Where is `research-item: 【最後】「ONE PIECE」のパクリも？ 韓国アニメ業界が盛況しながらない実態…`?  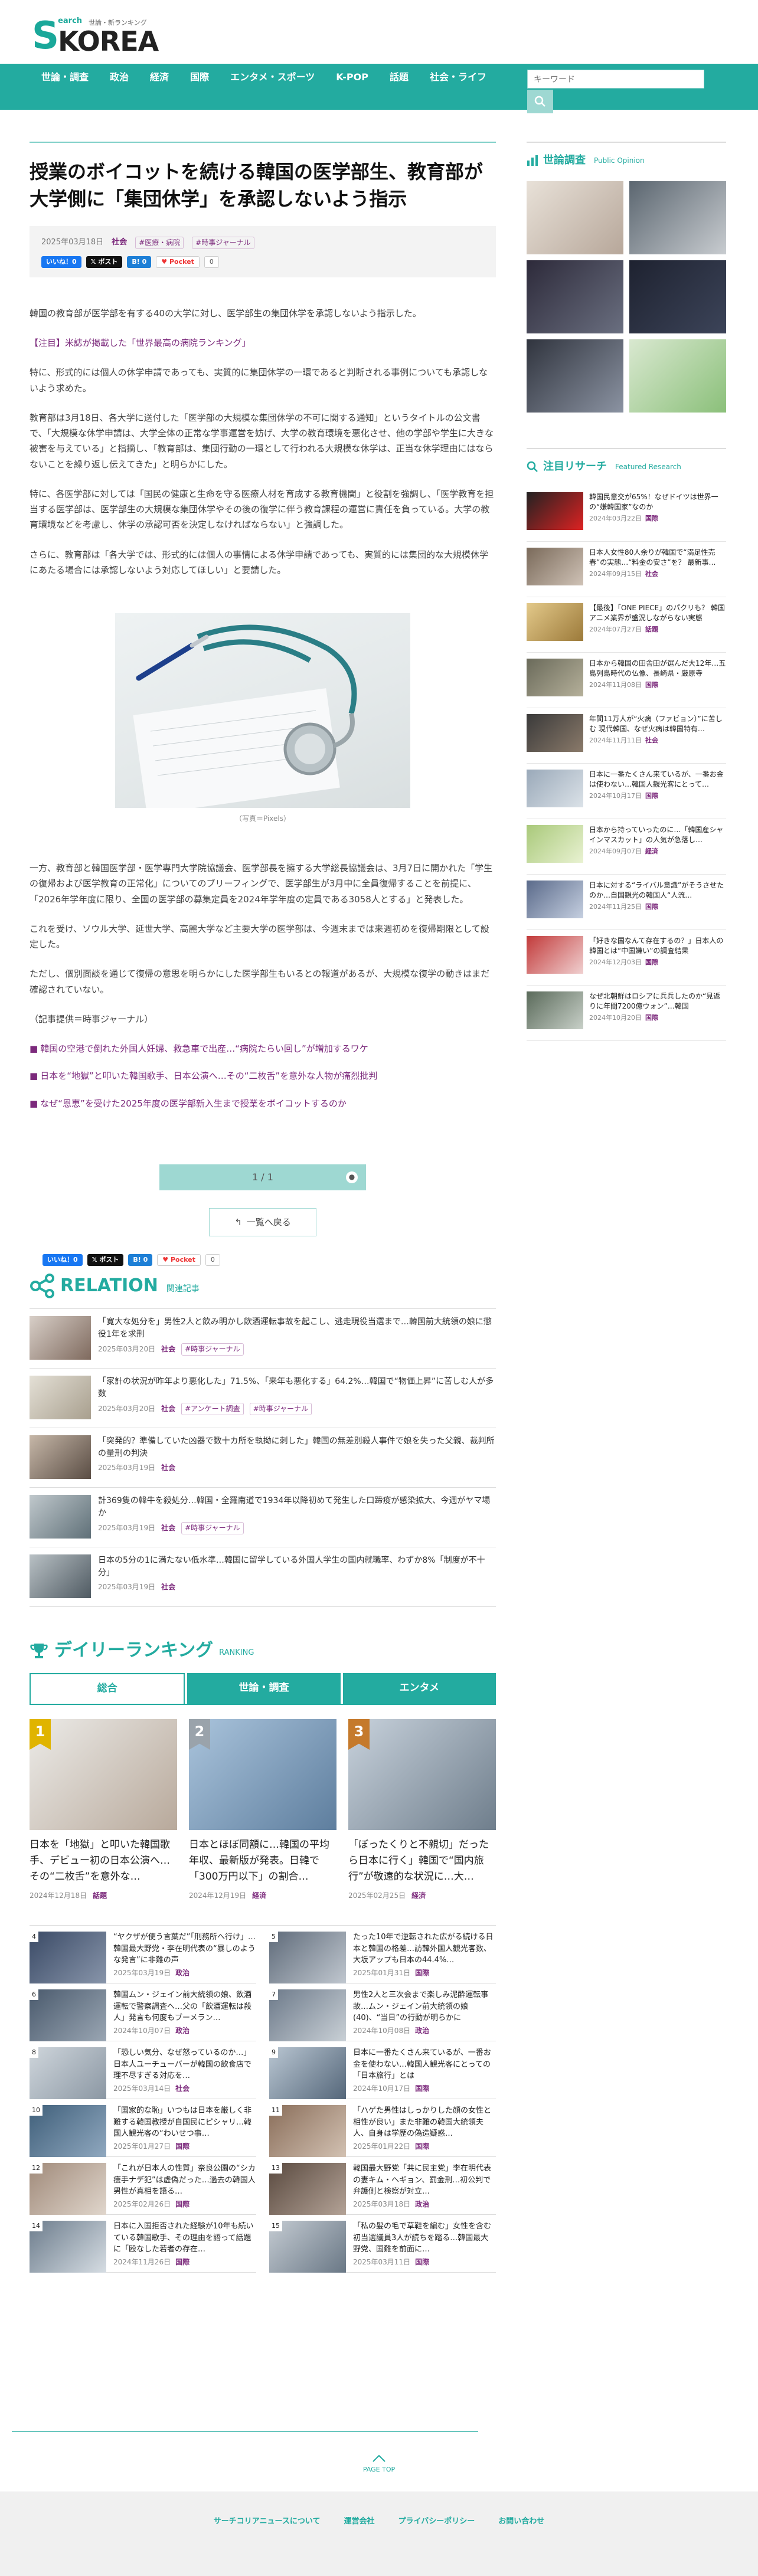
research-item: 【最後】「ONE PIECE」のパクリも？ 韓国アニメ業界が盛況しながらない実態… is located at coordinates (626, 625).